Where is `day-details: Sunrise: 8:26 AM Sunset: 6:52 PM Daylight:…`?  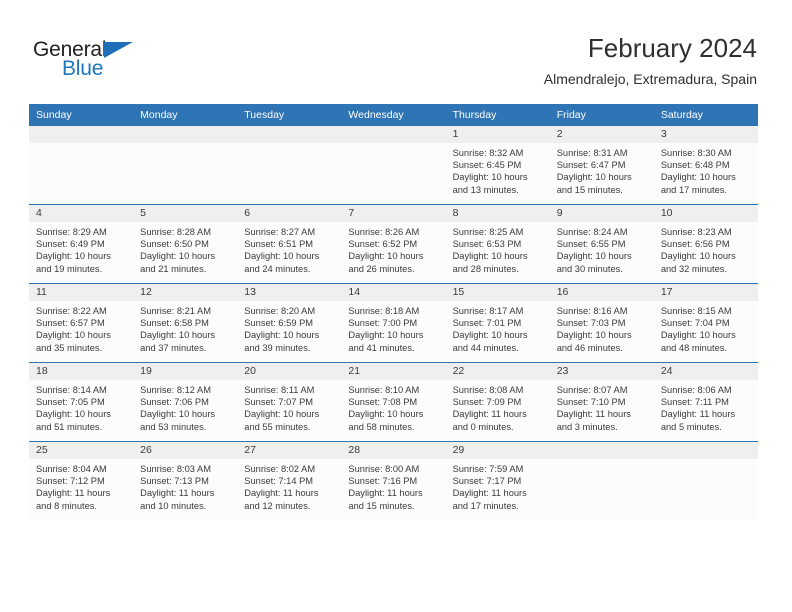 day-details: Sunrise: 8:26 AM Sunset: 6:52 PM Daylight:… is located at coordinates (393, 248).